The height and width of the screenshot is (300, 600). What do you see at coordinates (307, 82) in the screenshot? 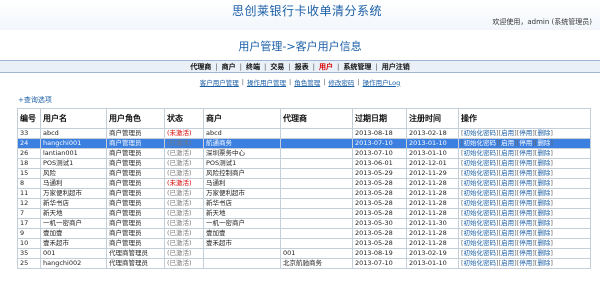
I see `subnav-item-2: 角色管理` at bounding box center [307, 82].